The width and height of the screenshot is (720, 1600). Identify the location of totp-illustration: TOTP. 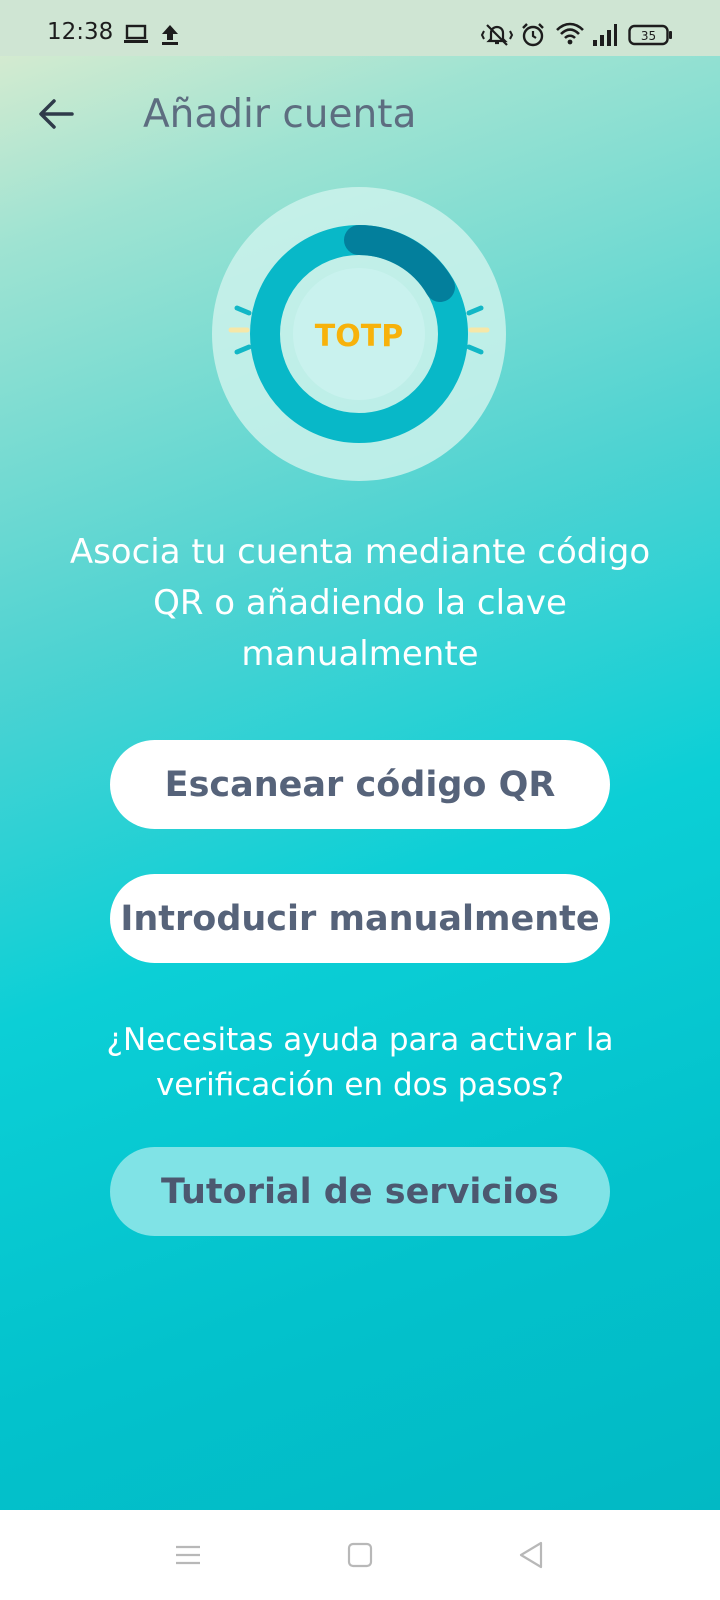
(359, 334).